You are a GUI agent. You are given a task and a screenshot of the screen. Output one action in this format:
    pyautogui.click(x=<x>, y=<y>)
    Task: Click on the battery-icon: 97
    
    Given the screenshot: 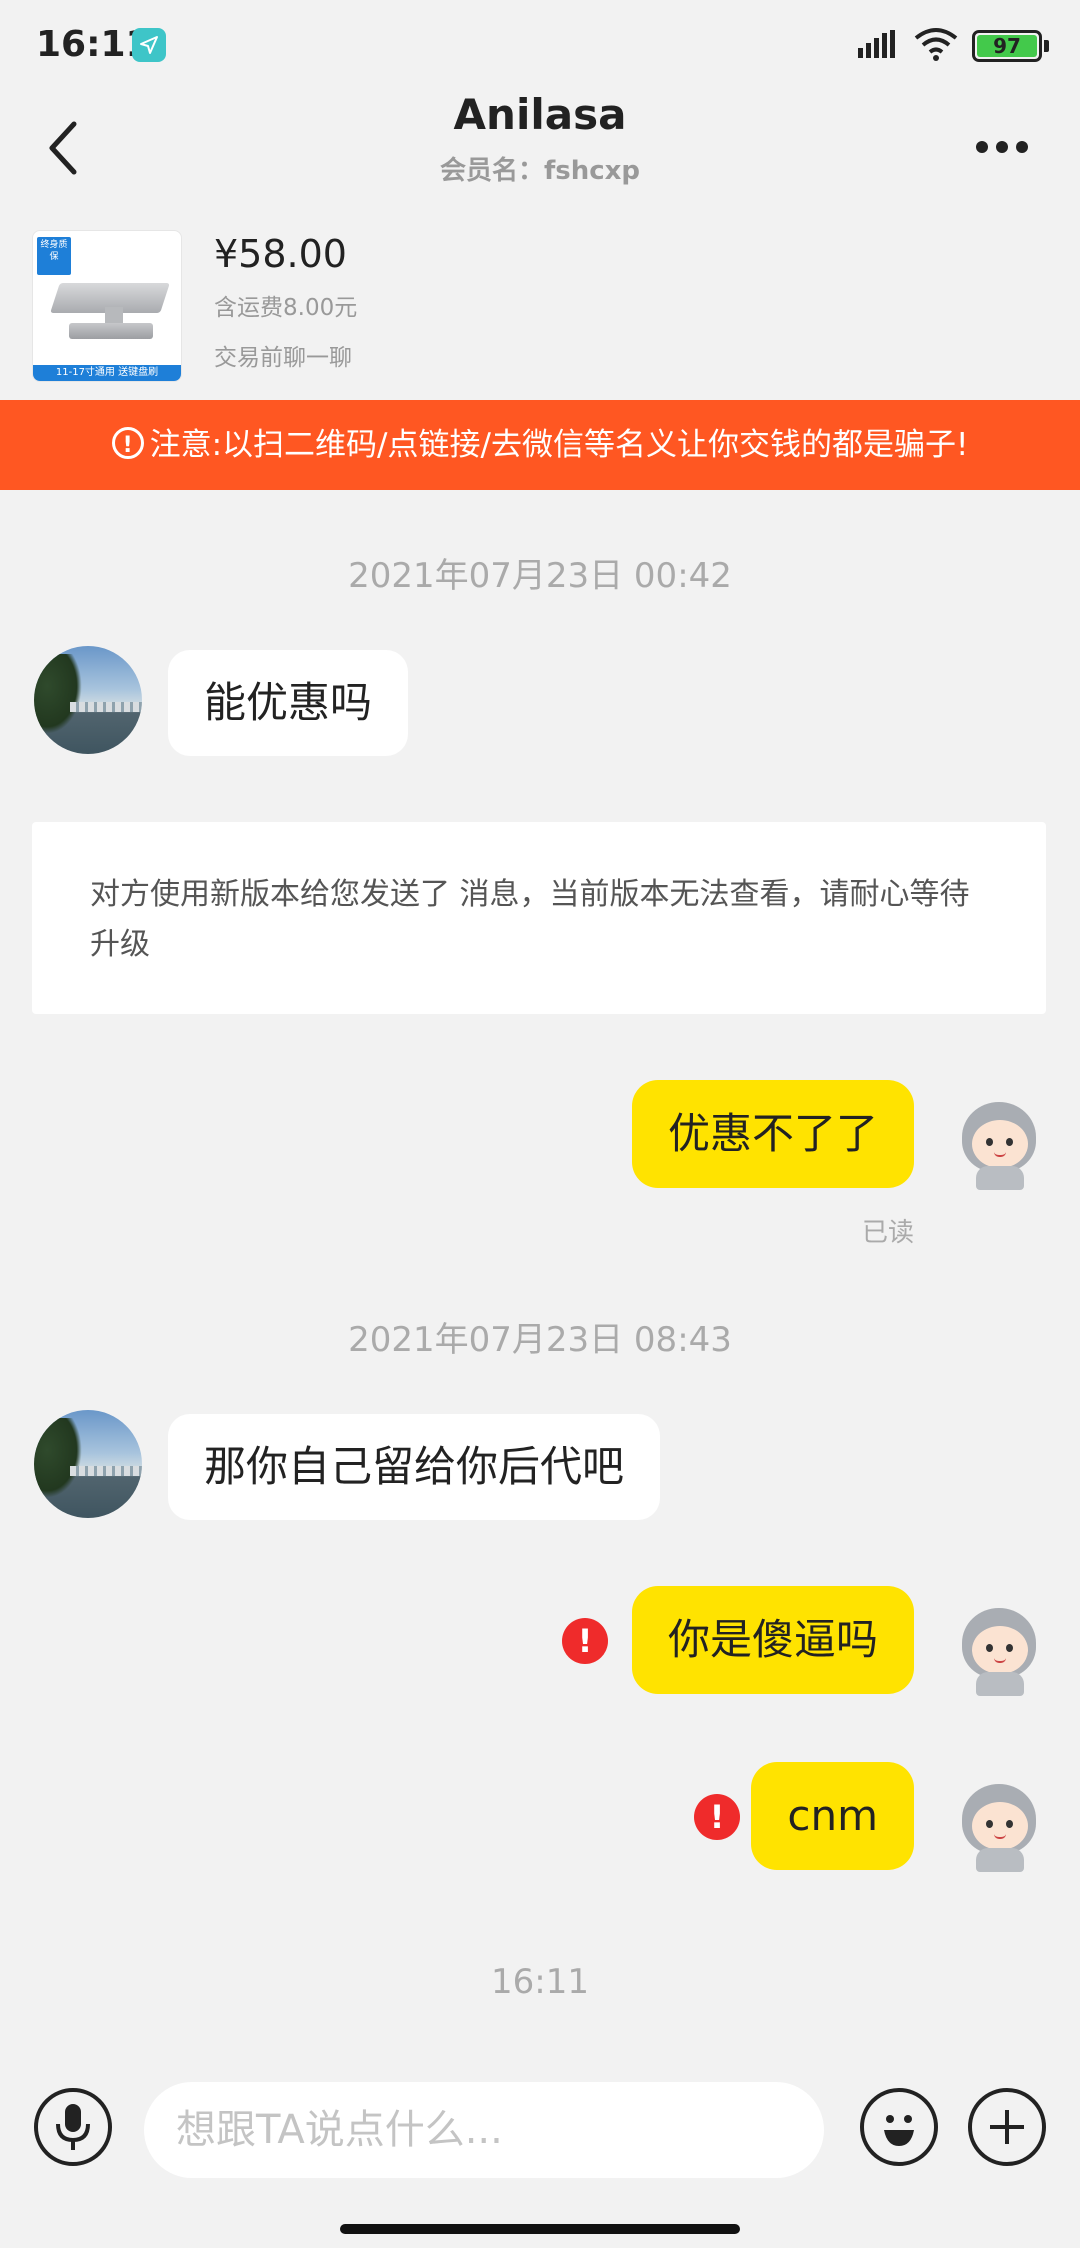 What is the action you would take?
    pyautogui.click(x=1007, y=46)
    